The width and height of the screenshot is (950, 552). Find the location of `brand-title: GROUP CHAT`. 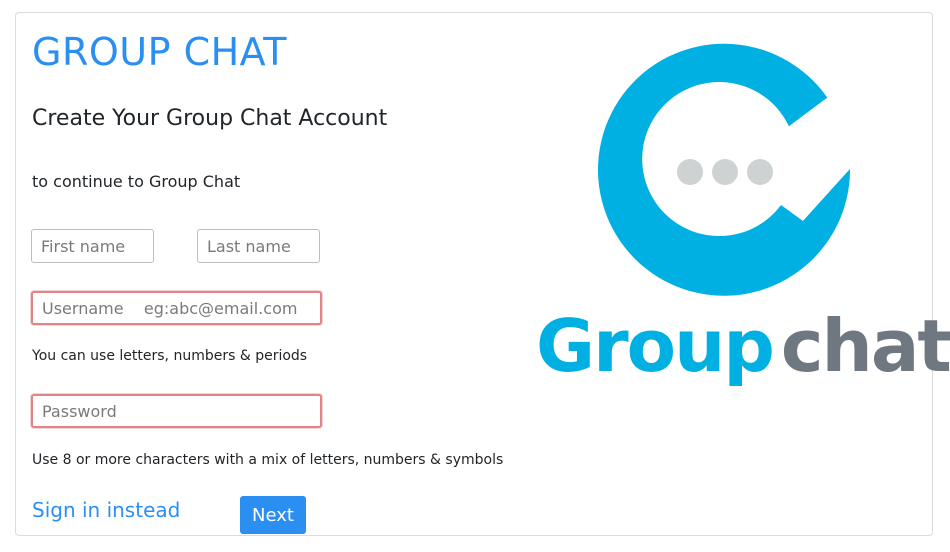

brand-title: GROUP CHAT is located at coordinates (159, 52).